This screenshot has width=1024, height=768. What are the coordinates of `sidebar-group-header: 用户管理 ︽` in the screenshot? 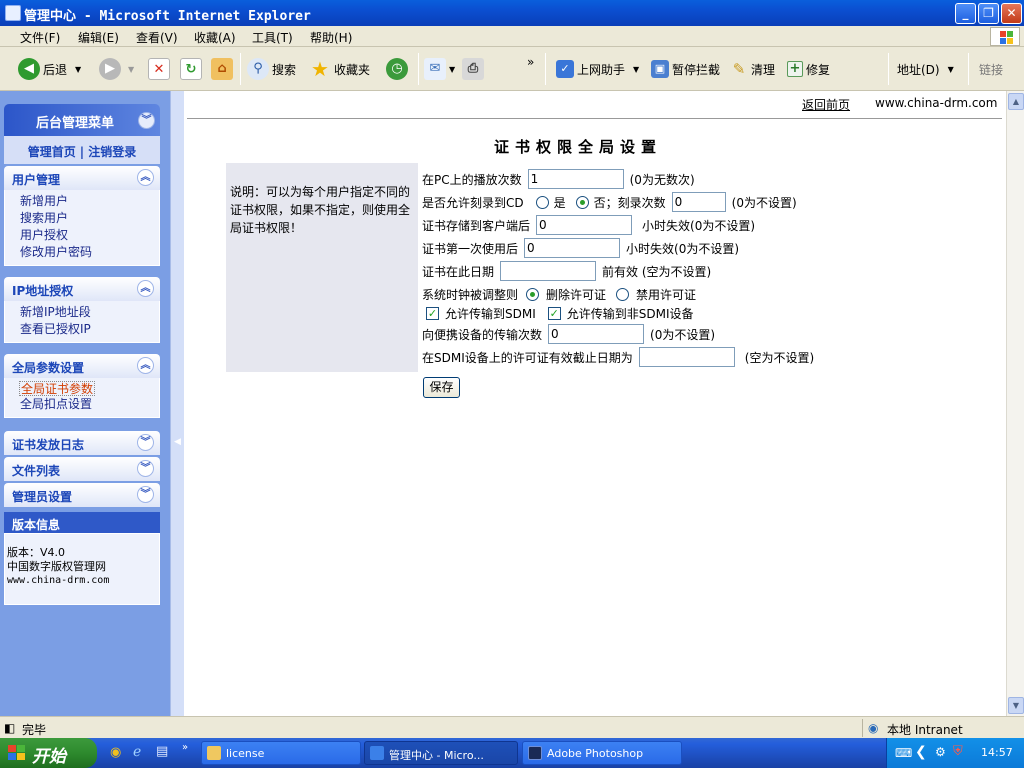 It's located at (82, 178).